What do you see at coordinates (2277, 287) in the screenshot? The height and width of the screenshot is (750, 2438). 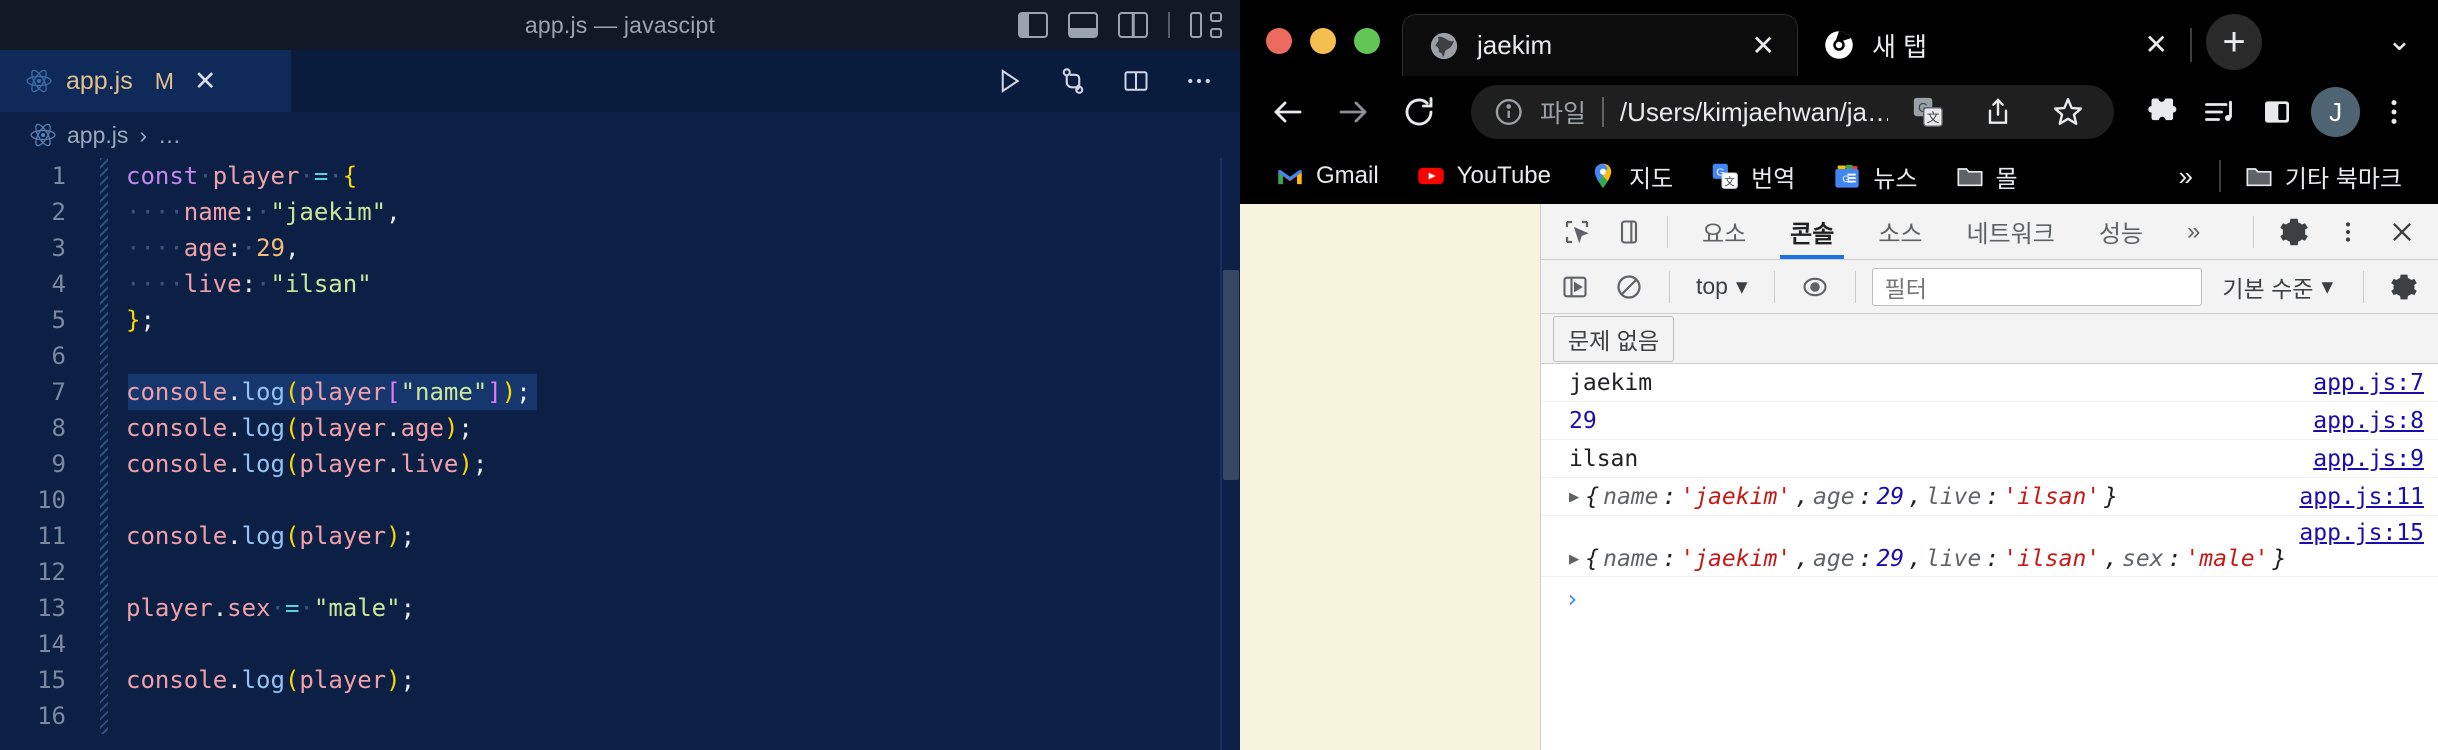 I see `console-log-levels-selector: 기본 수준 ▾` at bounding box center [2277, 287].